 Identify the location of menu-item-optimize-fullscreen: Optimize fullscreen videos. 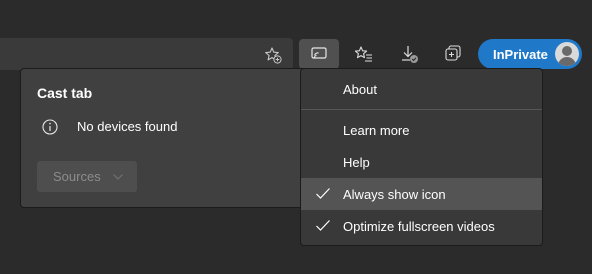
(421, 226).